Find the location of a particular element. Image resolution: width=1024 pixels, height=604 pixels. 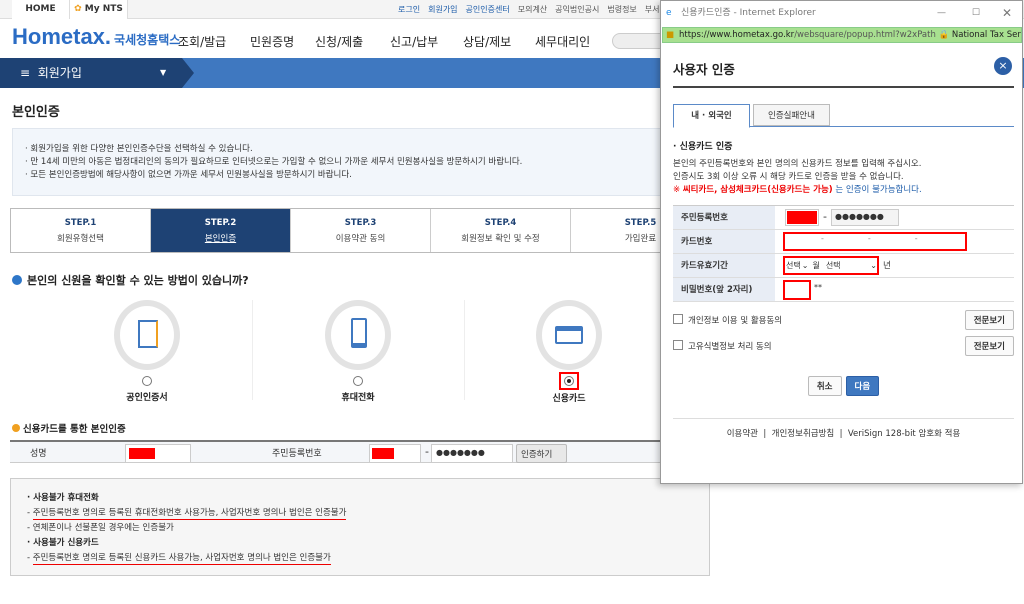

page-title: 본인인증 is located at coordinates (36, 112).